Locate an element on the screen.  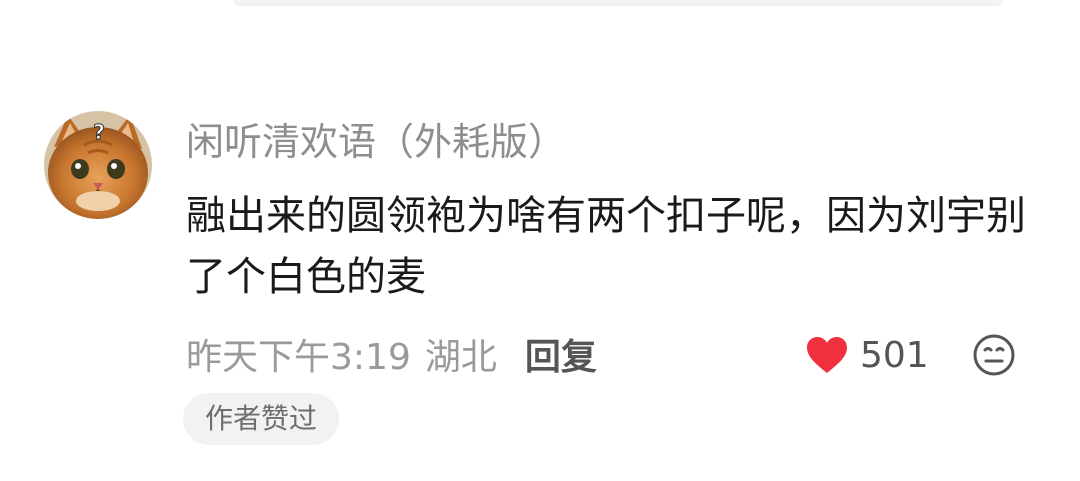
comment-meta: 昨天下午3:19 湖北 回复 is located at coordinates (391, 354).